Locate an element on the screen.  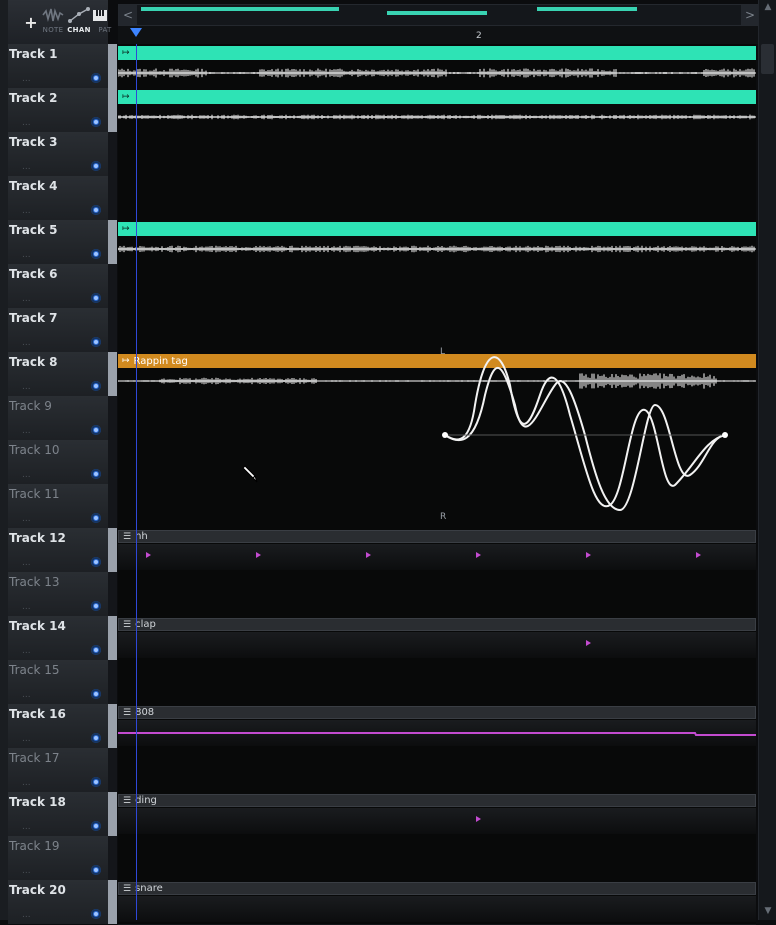
clip-header: ☰ snare is located at coordinates (437, 888).